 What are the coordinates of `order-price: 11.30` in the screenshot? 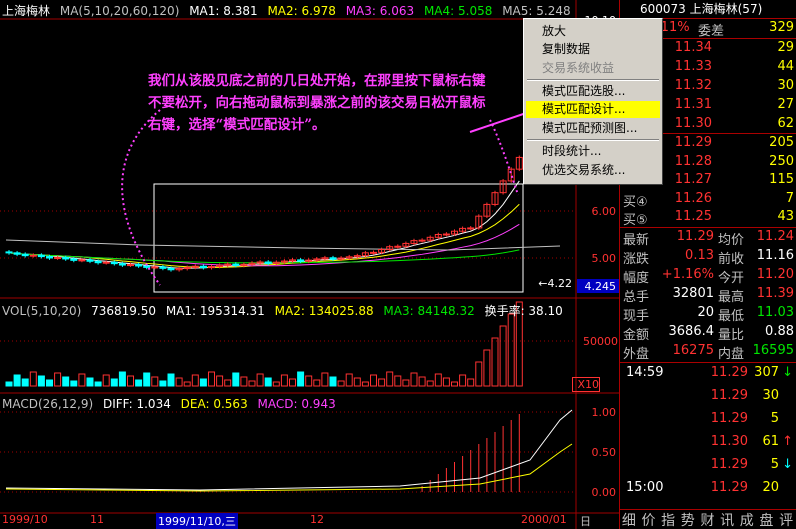 It's located at (693, 123).